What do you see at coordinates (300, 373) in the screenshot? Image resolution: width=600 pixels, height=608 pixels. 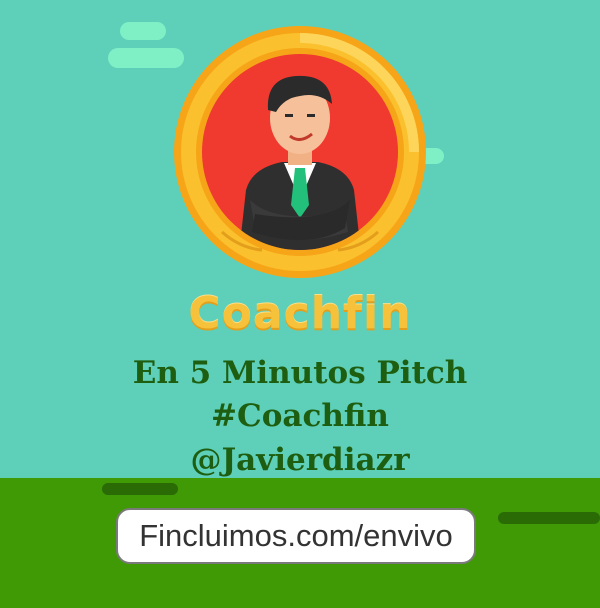 I see `headline-line-1: En 5 Minutos Pitch` at bounding box center [300, 373].